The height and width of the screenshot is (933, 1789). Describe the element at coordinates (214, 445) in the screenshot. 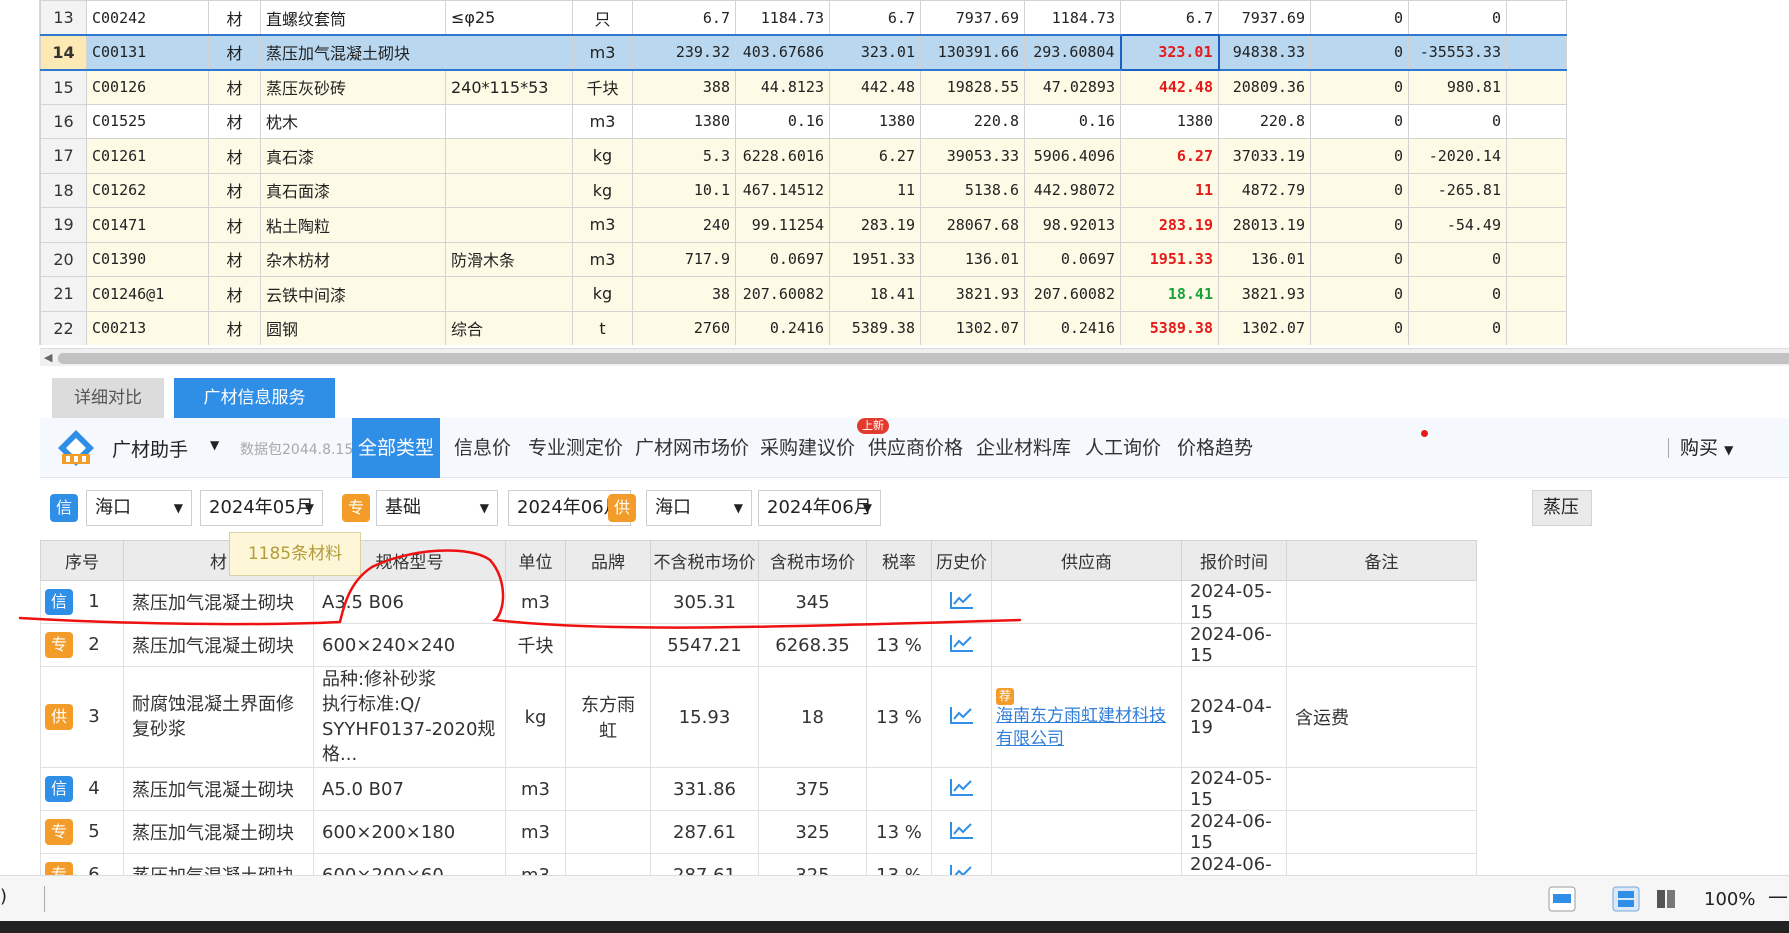

I see `chevron-down-icon: ▼` at that location.